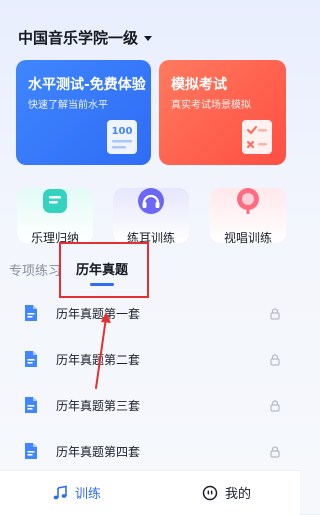  I want to click on level-title: 中国音乐学院一级, so click(78, 38).